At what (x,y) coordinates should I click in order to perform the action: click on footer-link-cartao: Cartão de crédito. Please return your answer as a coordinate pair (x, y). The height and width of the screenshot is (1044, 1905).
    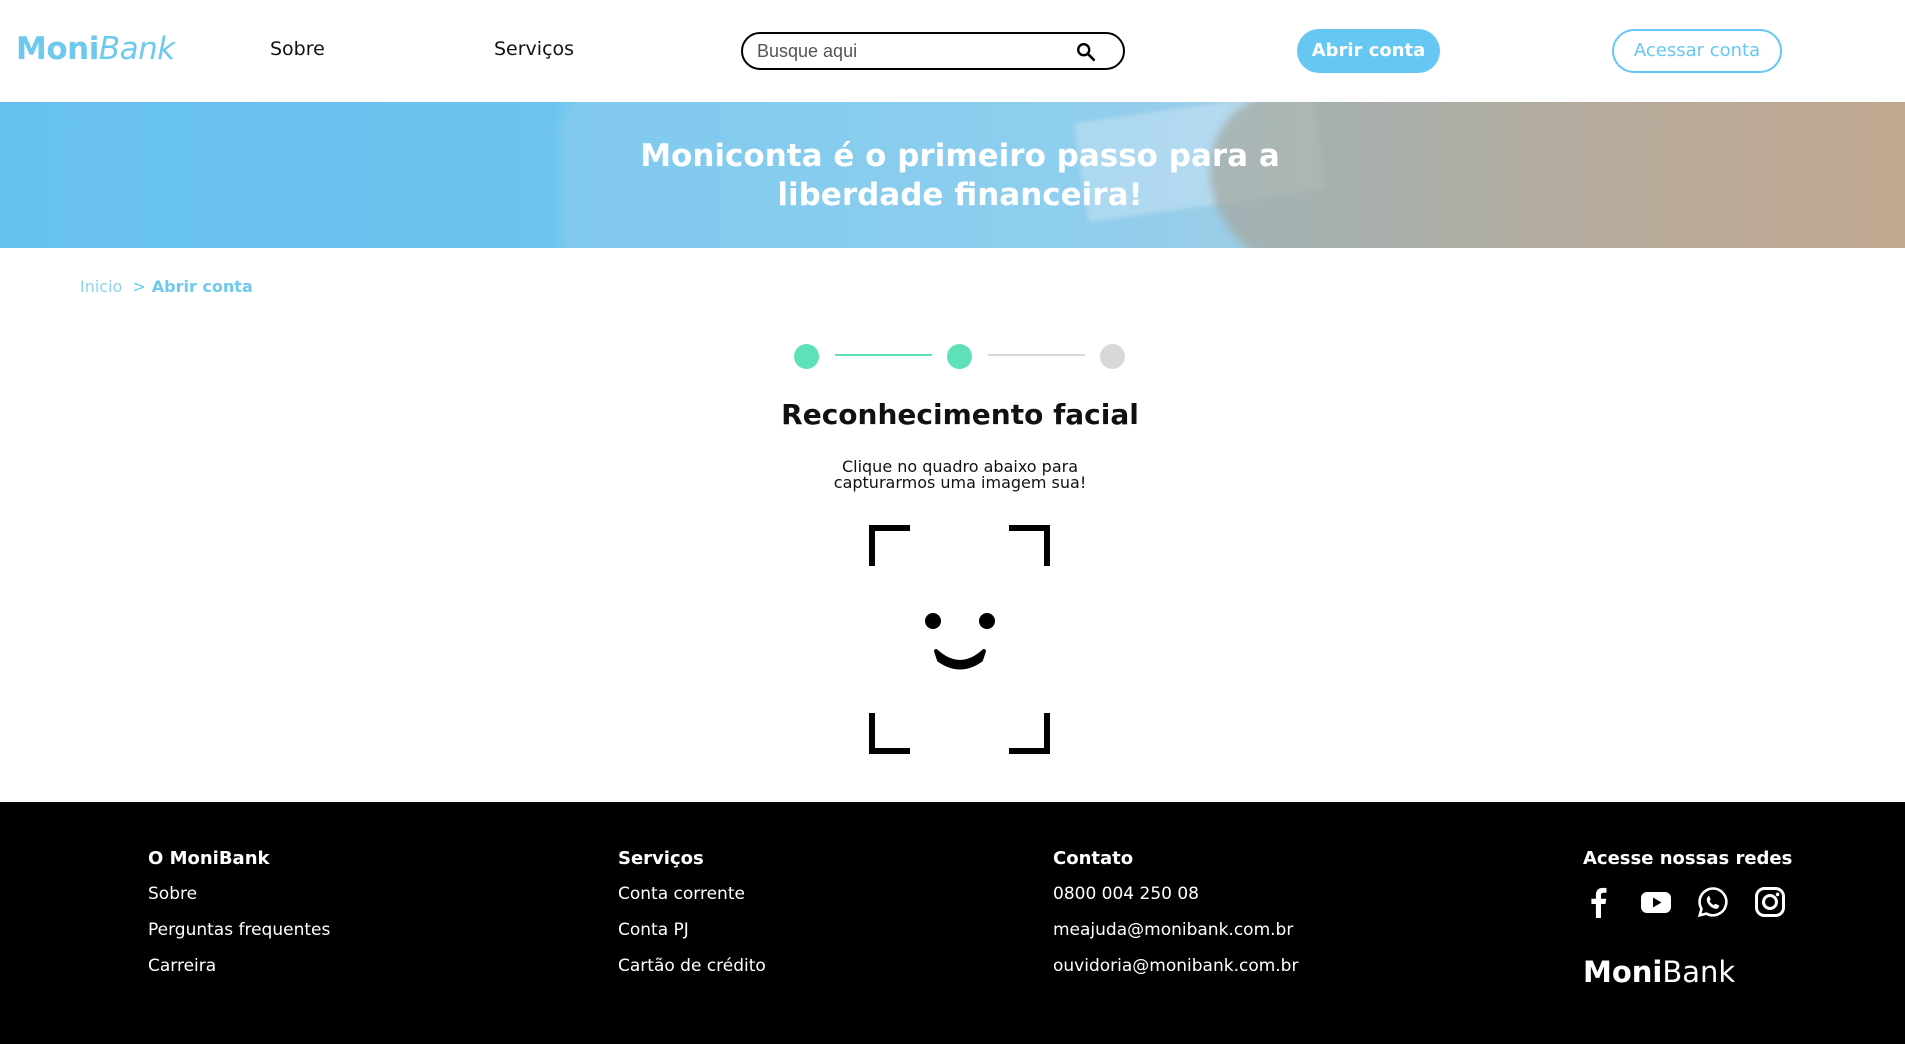
    Looking at the image, I should click on (692, 966).